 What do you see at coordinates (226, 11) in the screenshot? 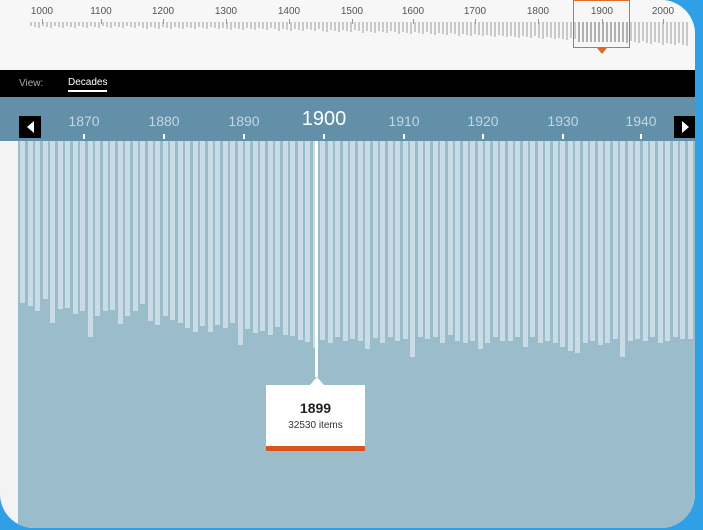
I see `overview-year-label: 1300` at bounding box center [226, 11].